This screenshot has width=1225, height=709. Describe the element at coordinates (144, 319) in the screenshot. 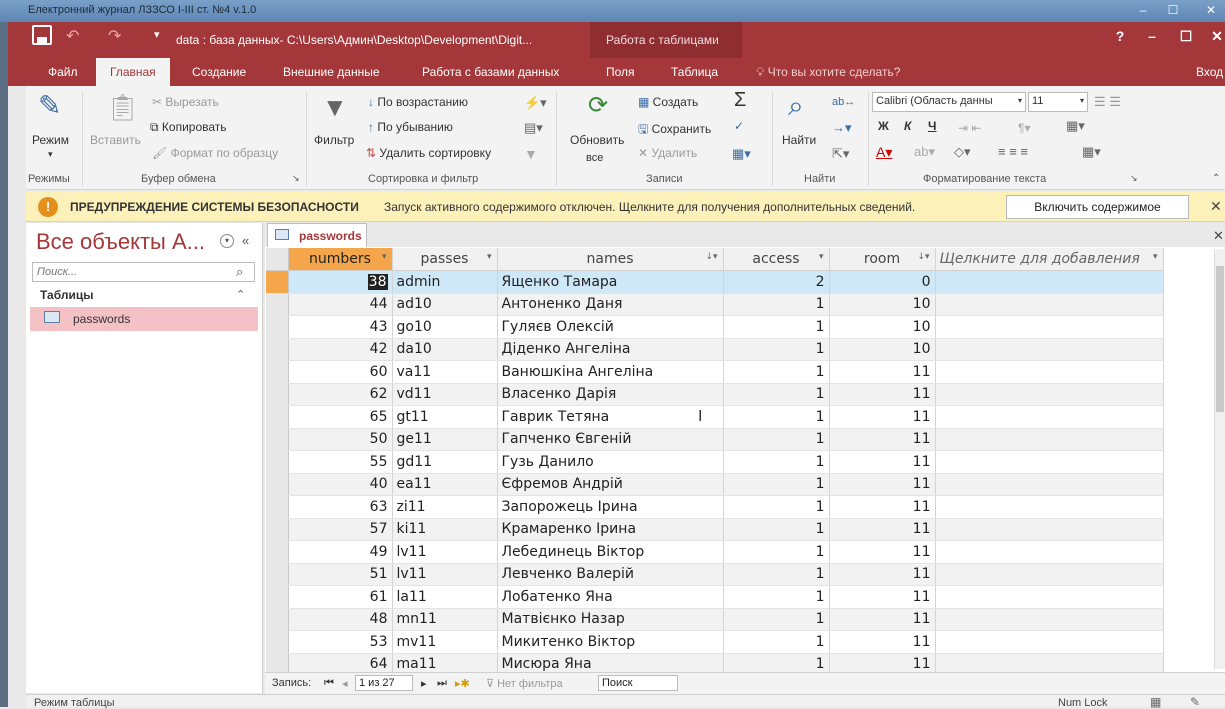

I see `nav-item-passwords` at that location.